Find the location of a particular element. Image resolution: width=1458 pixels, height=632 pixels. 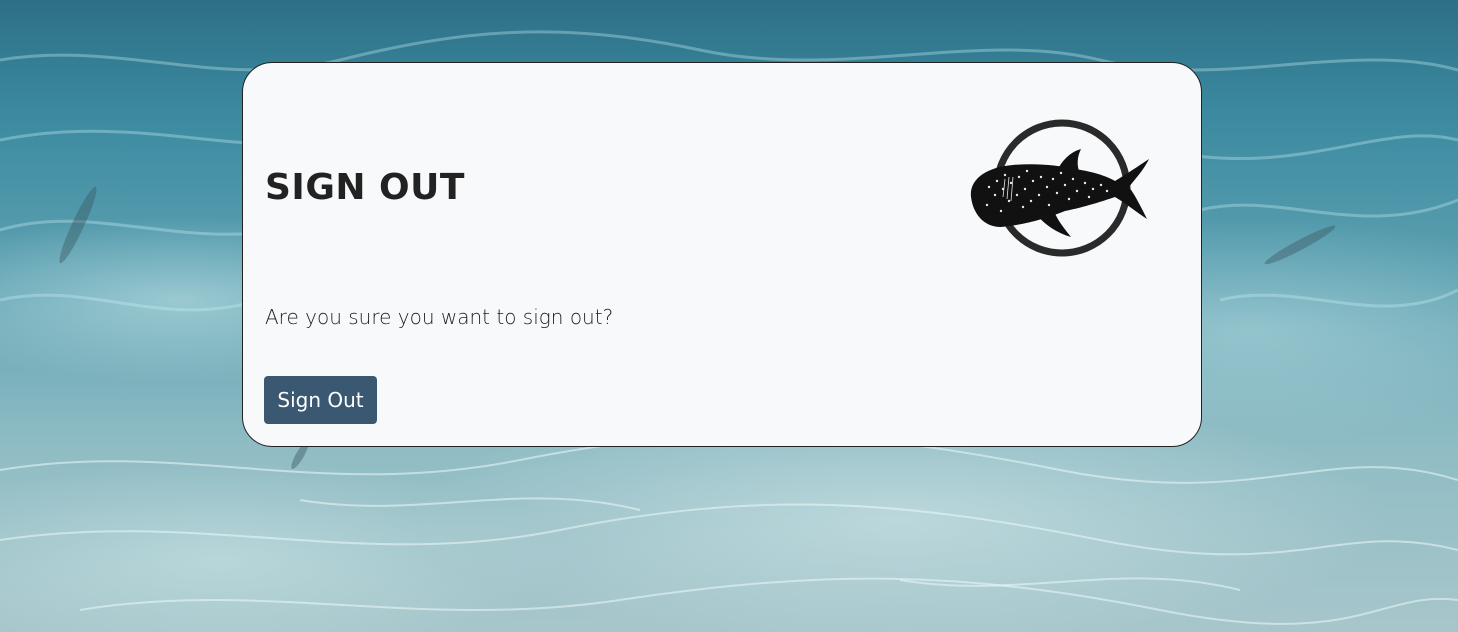

page-title: SIGN OUT is located at coordinates (365, 187).